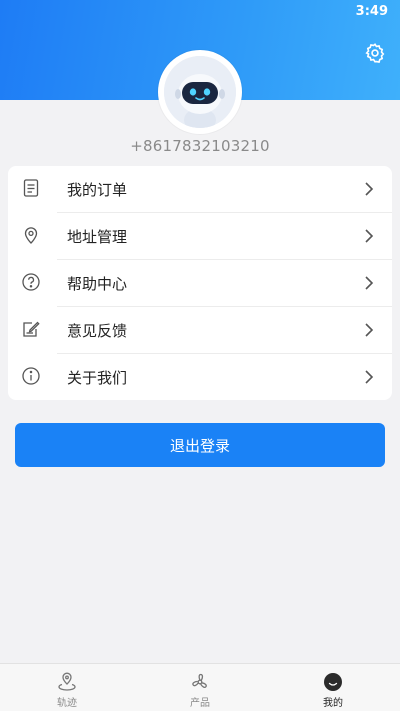 Image resolution: width=400 pixels, height=711 pixels. I want to click on menu-item-label: 意见反馈, so click(97, 331).